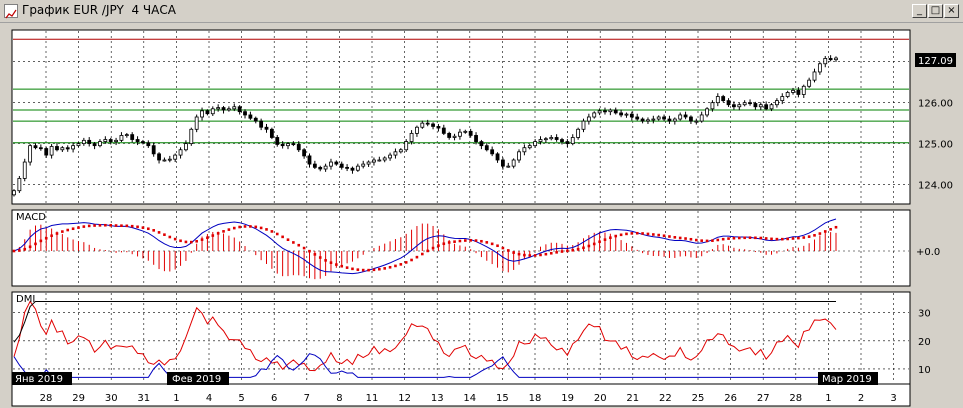 This screenshot has width=963, height=408. What do you see at coordinates (600, 398) in the screenshot?
I see `time-tick-label: 20` at bounding box center [600, 398].